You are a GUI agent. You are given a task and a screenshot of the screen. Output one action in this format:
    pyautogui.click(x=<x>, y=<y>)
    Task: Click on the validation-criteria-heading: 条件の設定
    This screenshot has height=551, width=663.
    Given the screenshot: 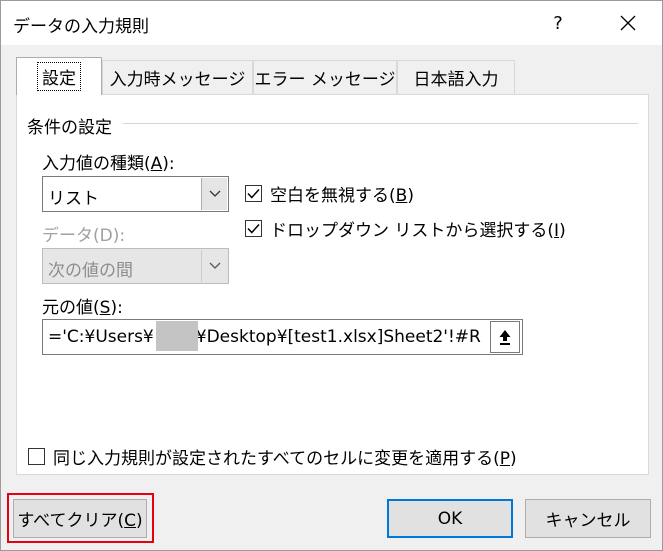 What is the action you would take?
    pyautogui.click(x=69, y=128)
    